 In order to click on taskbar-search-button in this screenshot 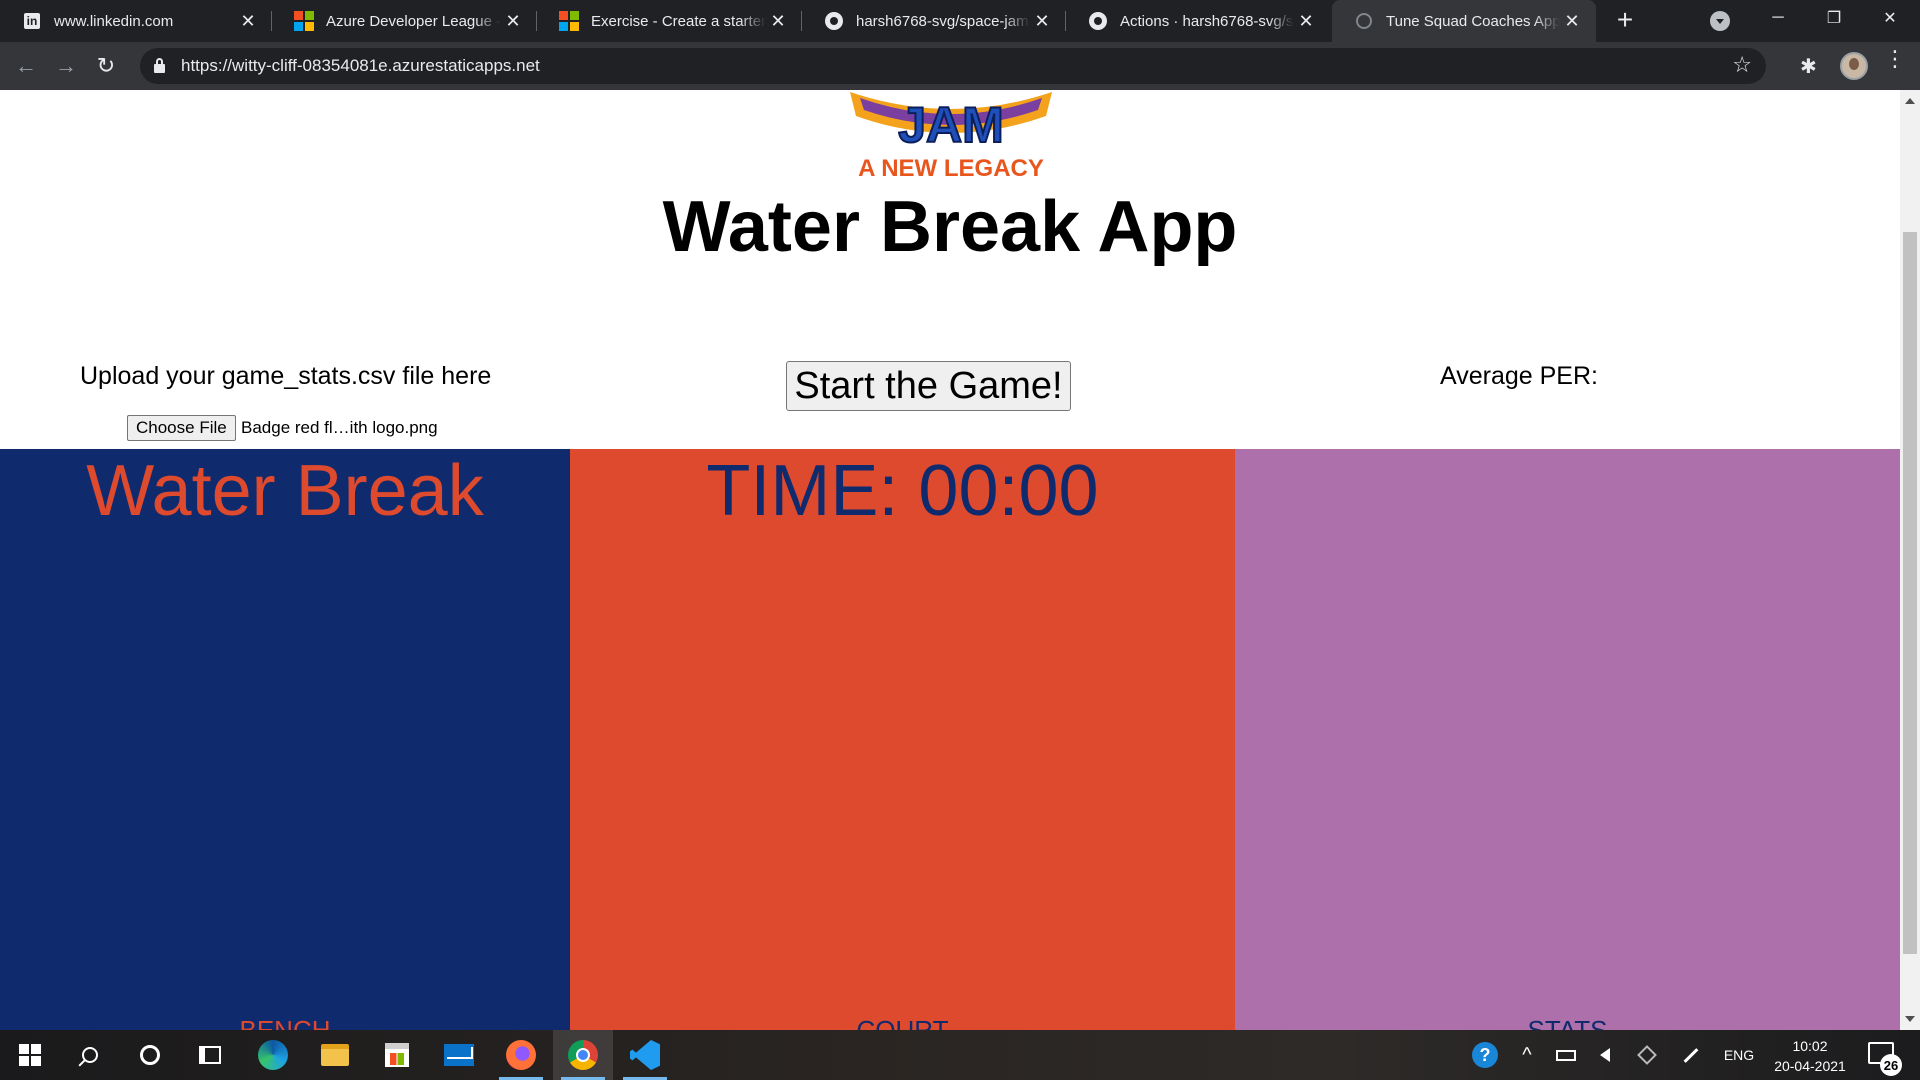, I will do `click(90, 1055)`.